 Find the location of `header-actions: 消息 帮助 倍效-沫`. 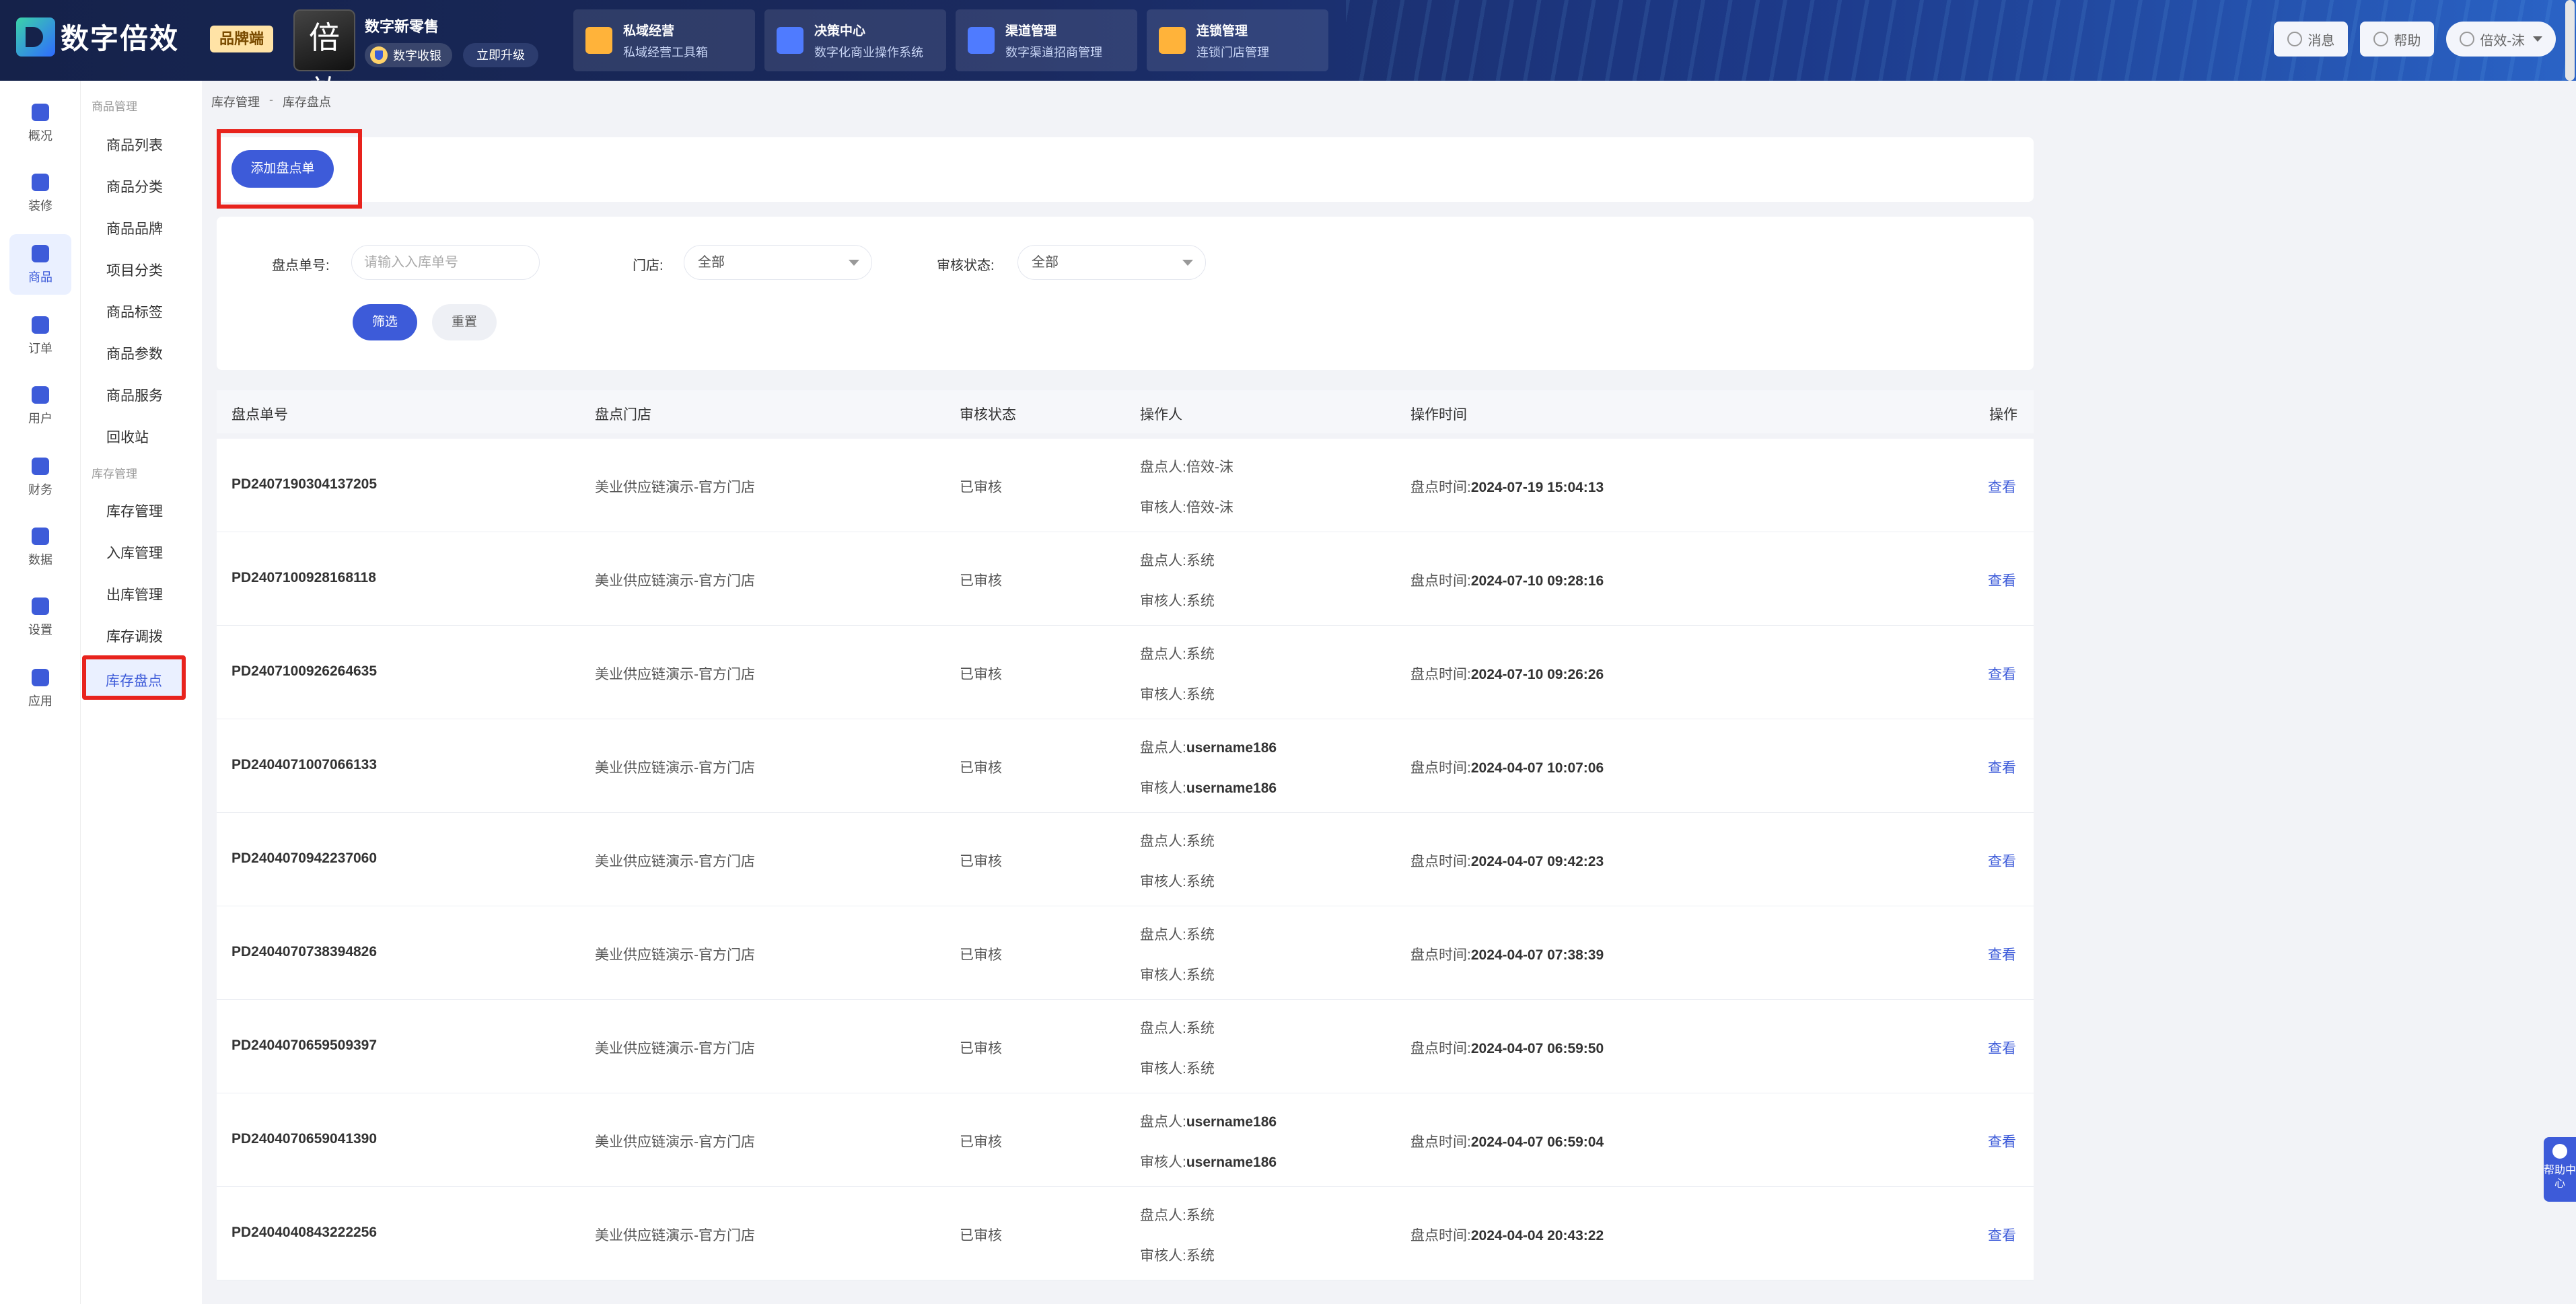

header-actions: 消息 帮助 倍效-沫 is located at coordinates (2409, 39).